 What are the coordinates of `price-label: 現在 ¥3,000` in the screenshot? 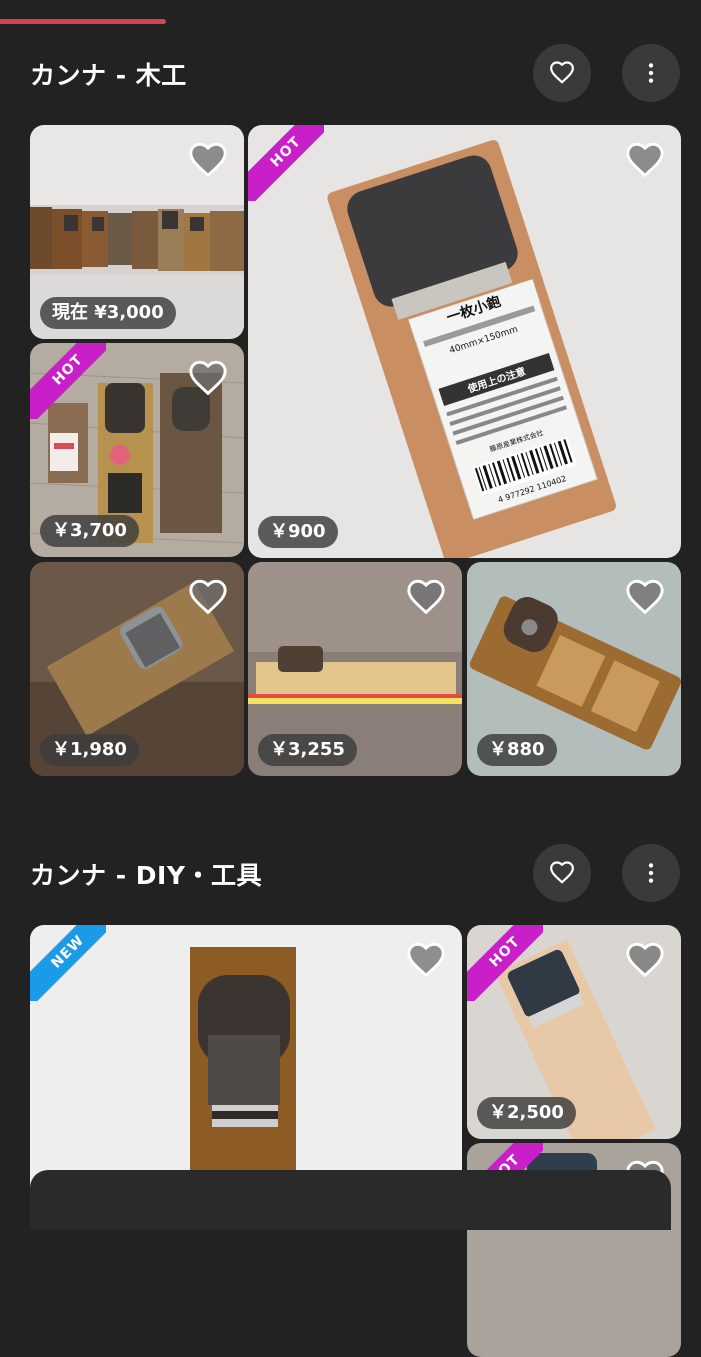 It's located at (108, 313).